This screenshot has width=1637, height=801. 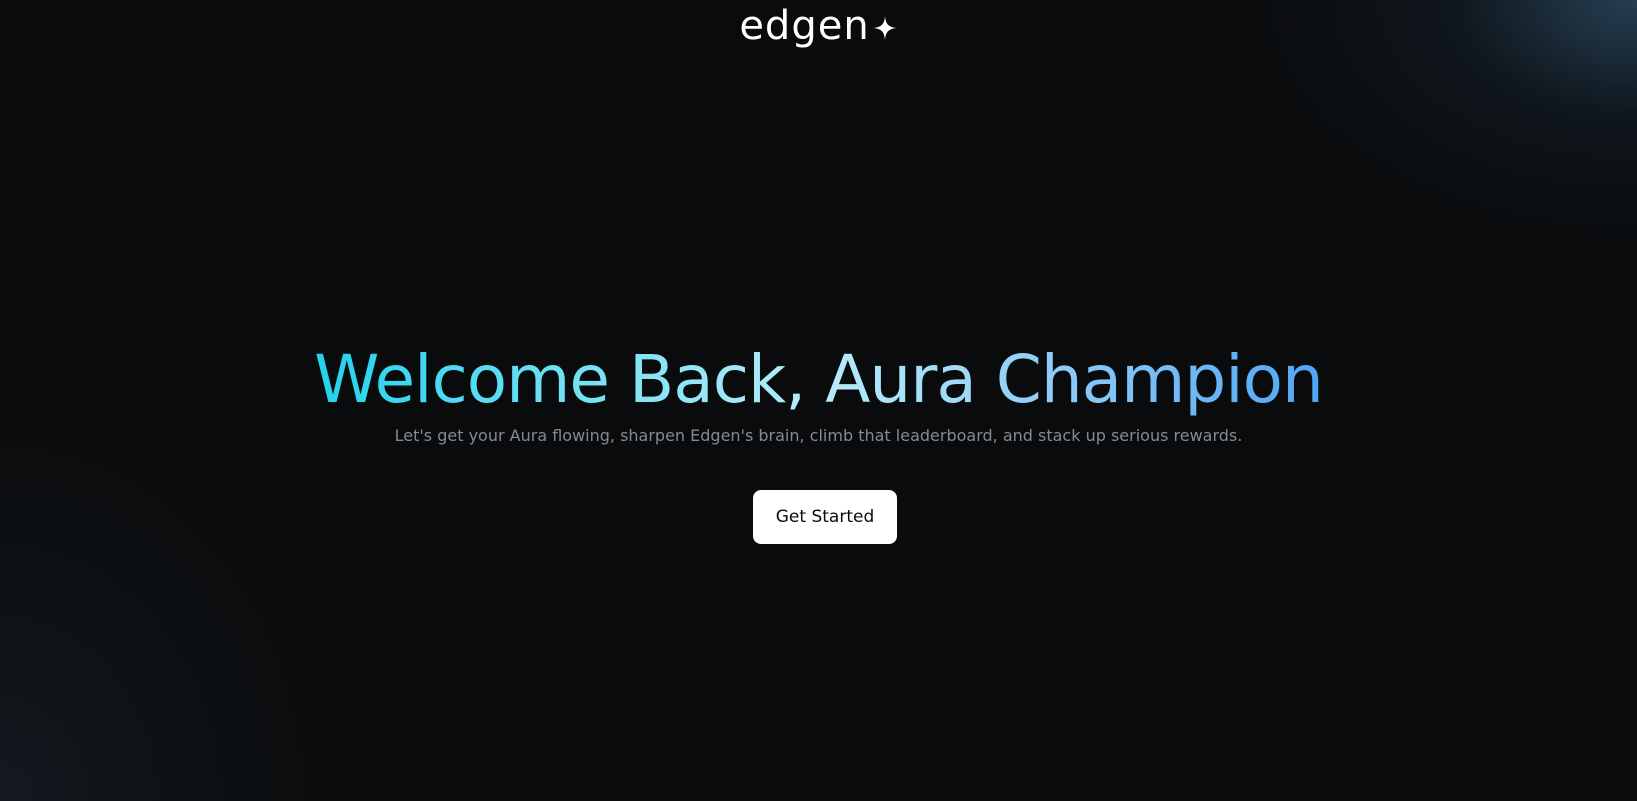 What do you see at coordinates (804, 26) in the screenshot?
I see `logo-text: edgen` at bounding box center [804, 26].